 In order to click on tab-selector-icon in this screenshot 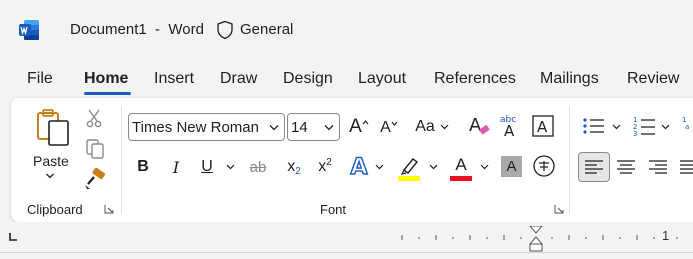, I will do `click(13, 237)`.